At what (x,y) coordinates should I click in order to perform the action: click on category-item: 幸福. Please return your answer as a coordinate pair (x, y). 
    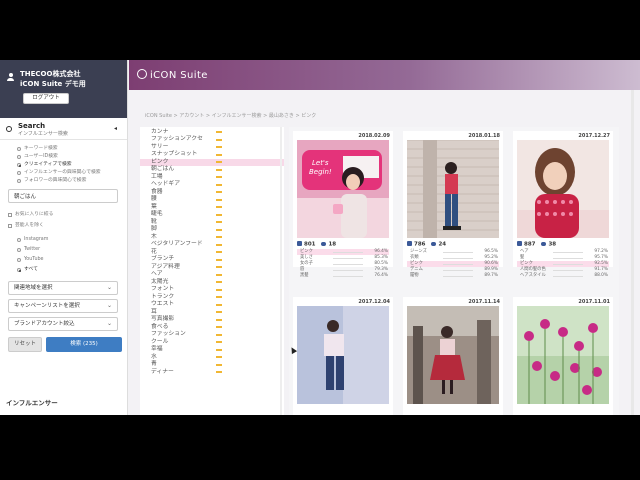
    Looking at the image, I should click on (212, 350).